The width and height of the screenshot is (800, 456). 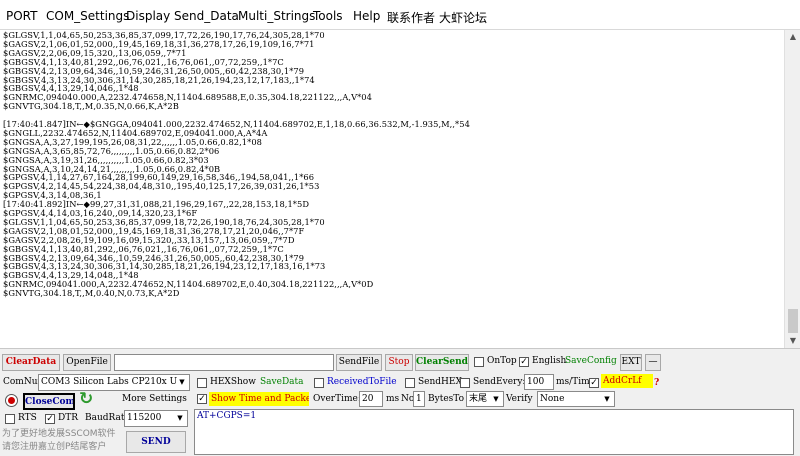 What do you see at coordinates (463, 17) in the screenshot?
I see `menu-forum: 大虾论坛` at bounding box center [463, 17].